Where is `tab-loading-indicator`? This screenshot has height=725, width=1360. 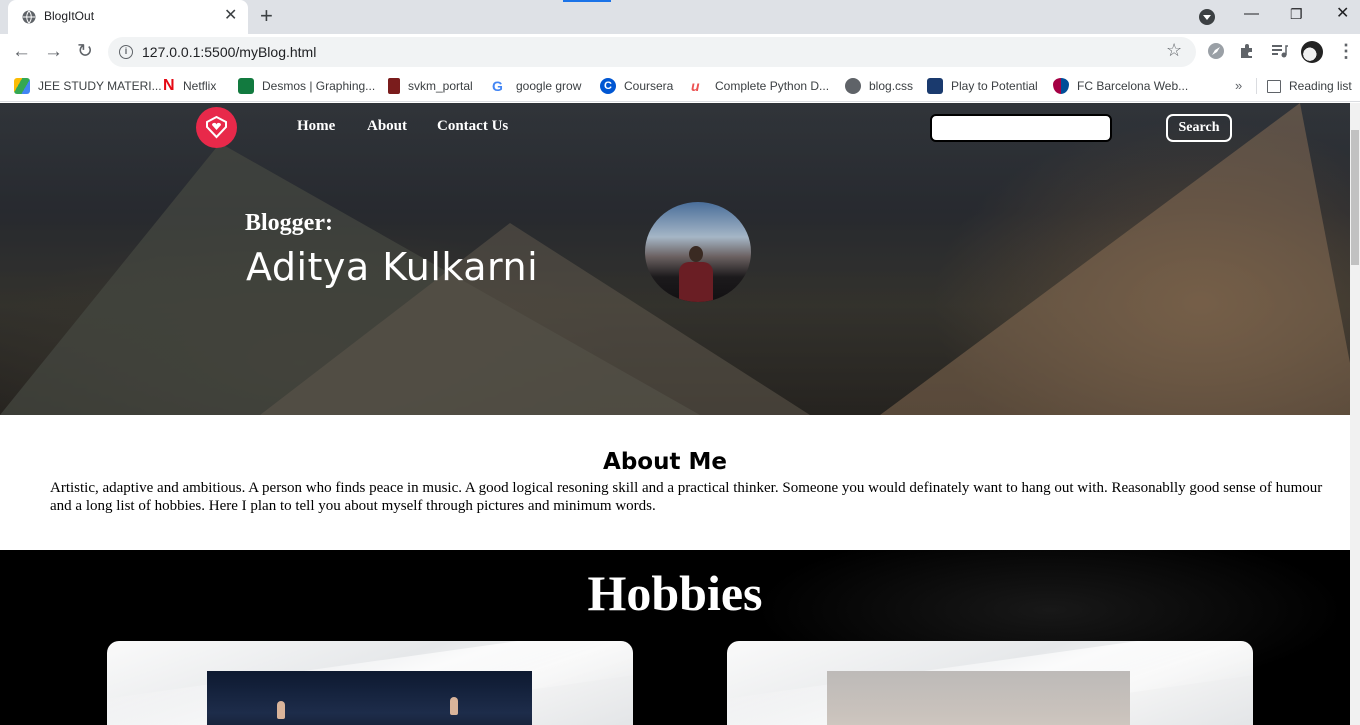 tab-loading-indicator is located at coordinates (587, 1).